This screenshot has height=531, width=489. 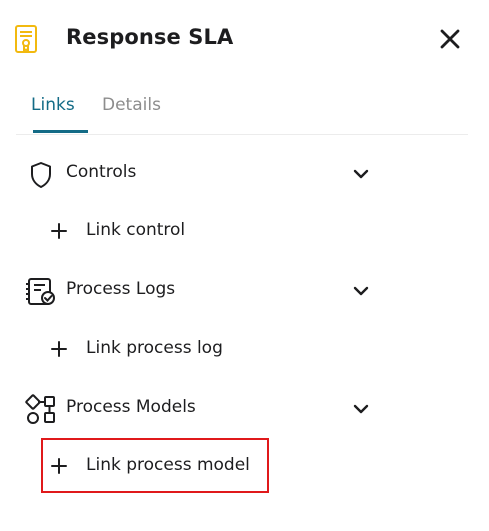 I want to click on tab-links: Links, so click(x=53, y=105).